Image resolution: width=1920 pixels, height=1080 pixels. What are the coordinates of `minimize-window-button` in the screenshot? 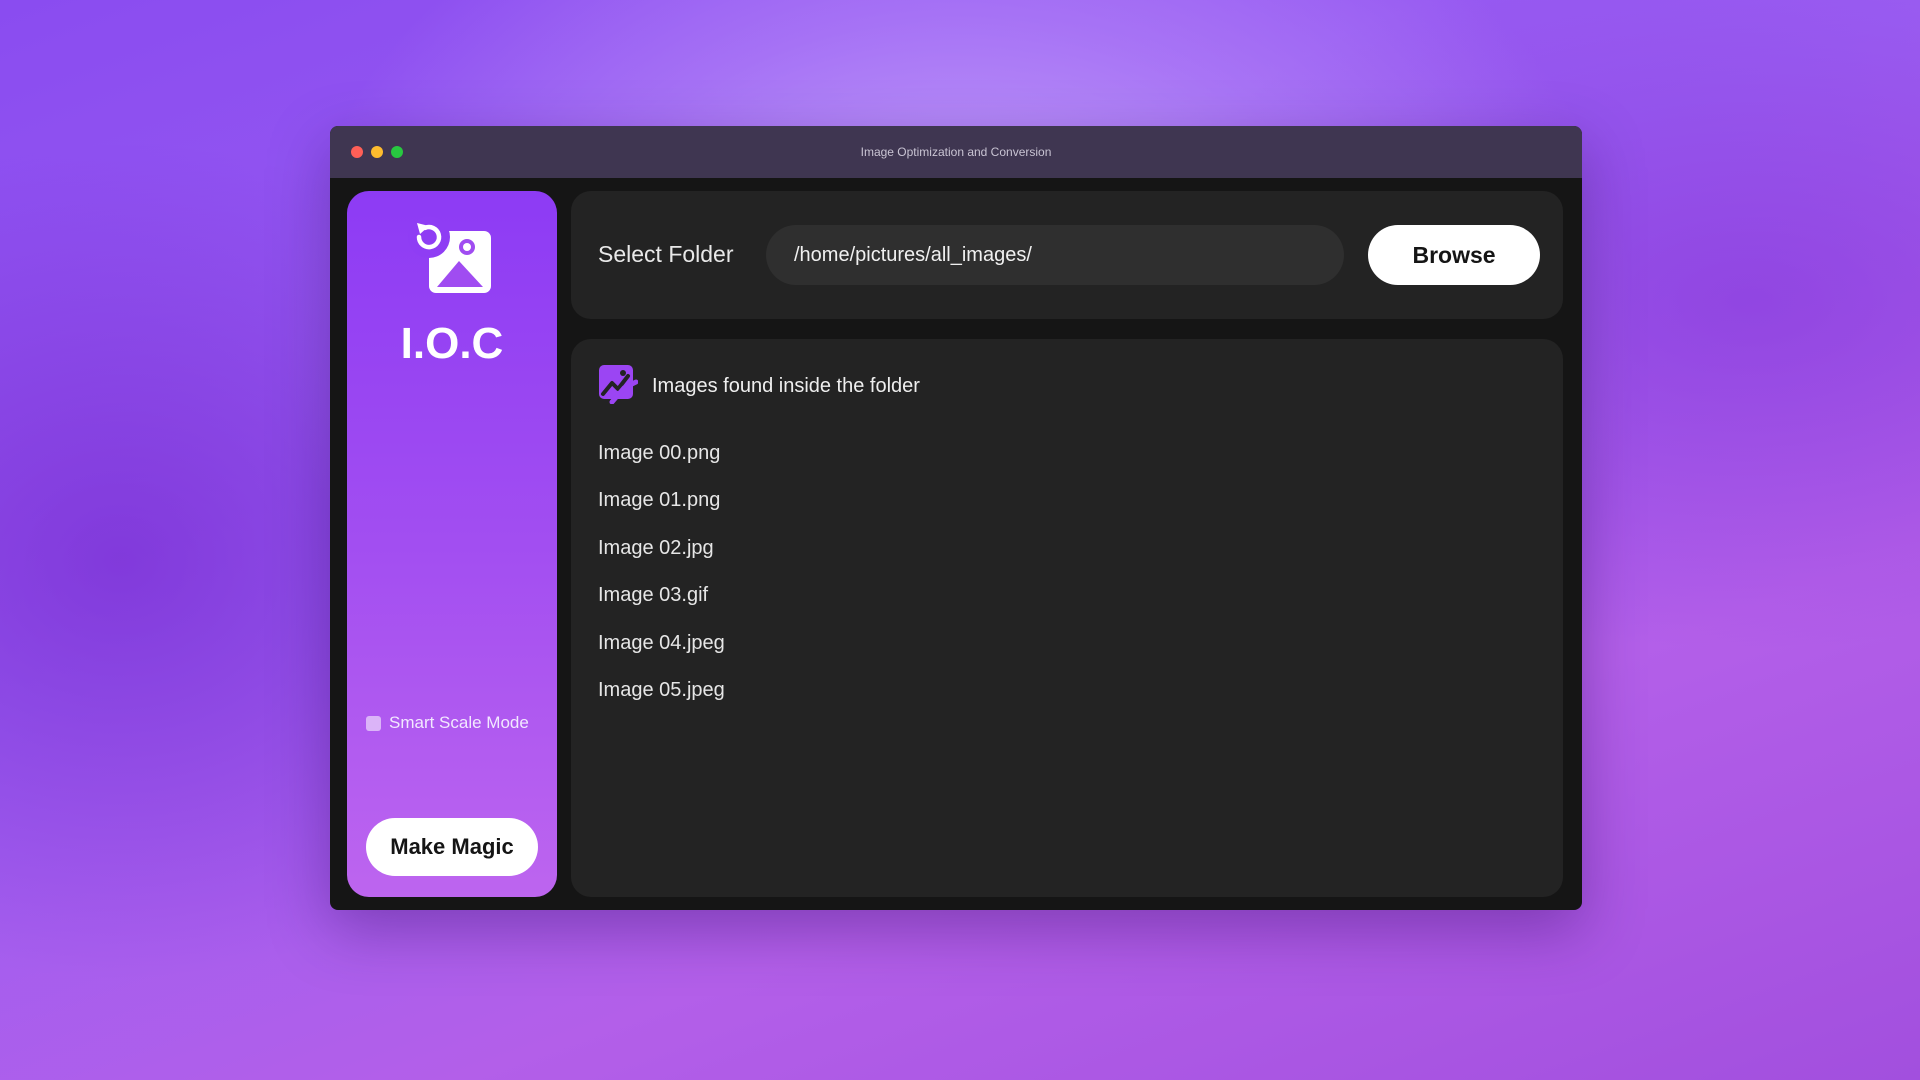 It's located at (377, 152).